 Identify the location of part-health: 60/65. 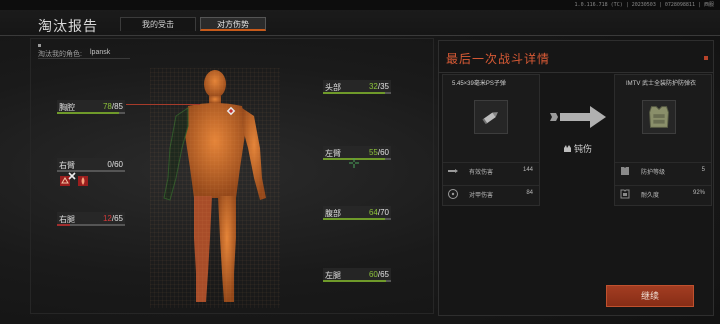
(378, 274).